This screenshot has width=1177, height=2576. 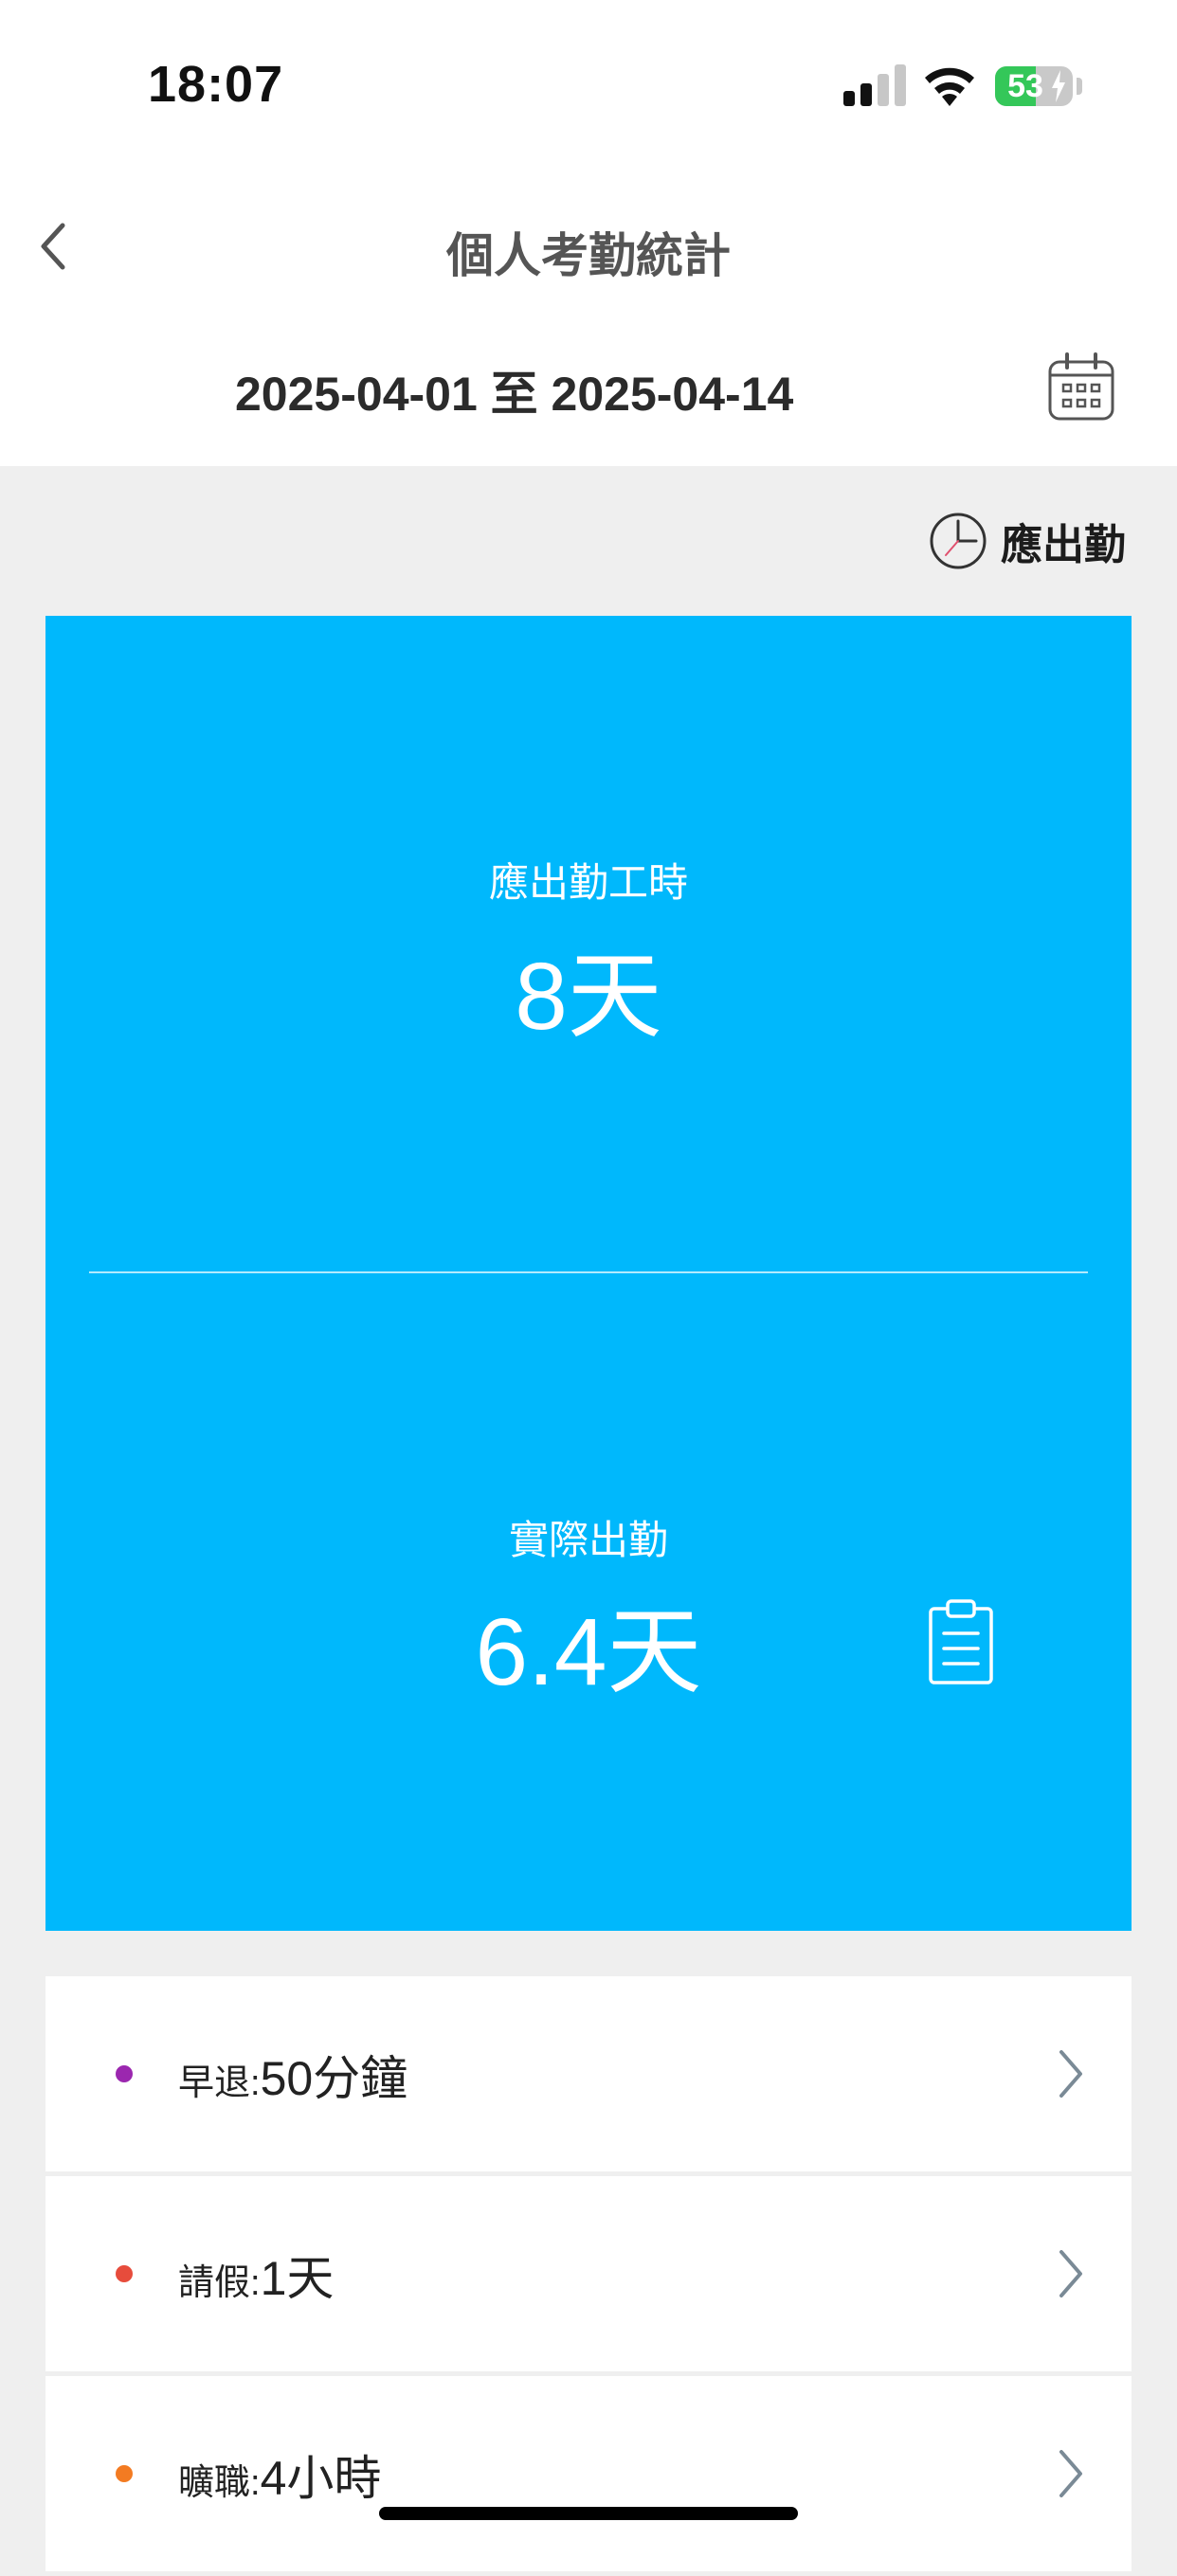 What do you see at coordinates (588, 255) in the screenshot?
I see `page-title: 個人考勤統計` at bounding box center [588, 255].